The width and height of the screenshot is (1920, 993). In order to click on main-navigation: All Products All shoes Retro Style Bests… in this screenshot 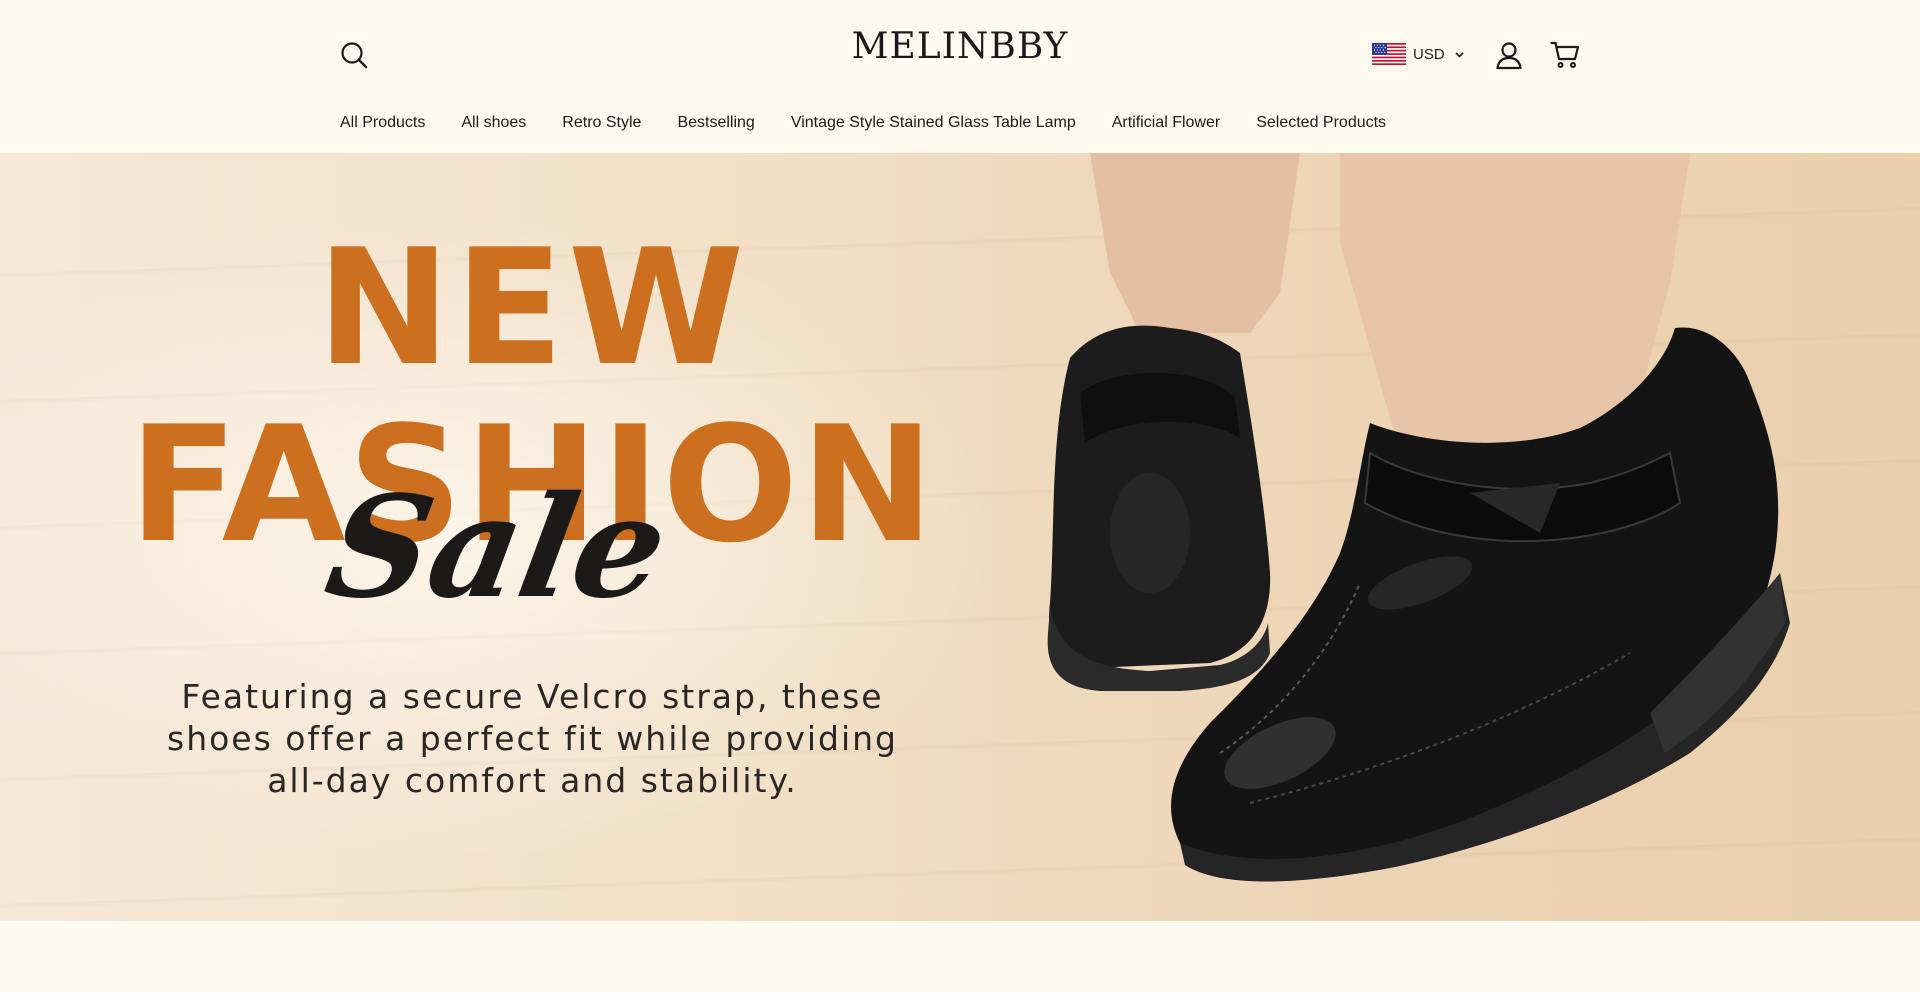, I will do `click(863, 123)`.